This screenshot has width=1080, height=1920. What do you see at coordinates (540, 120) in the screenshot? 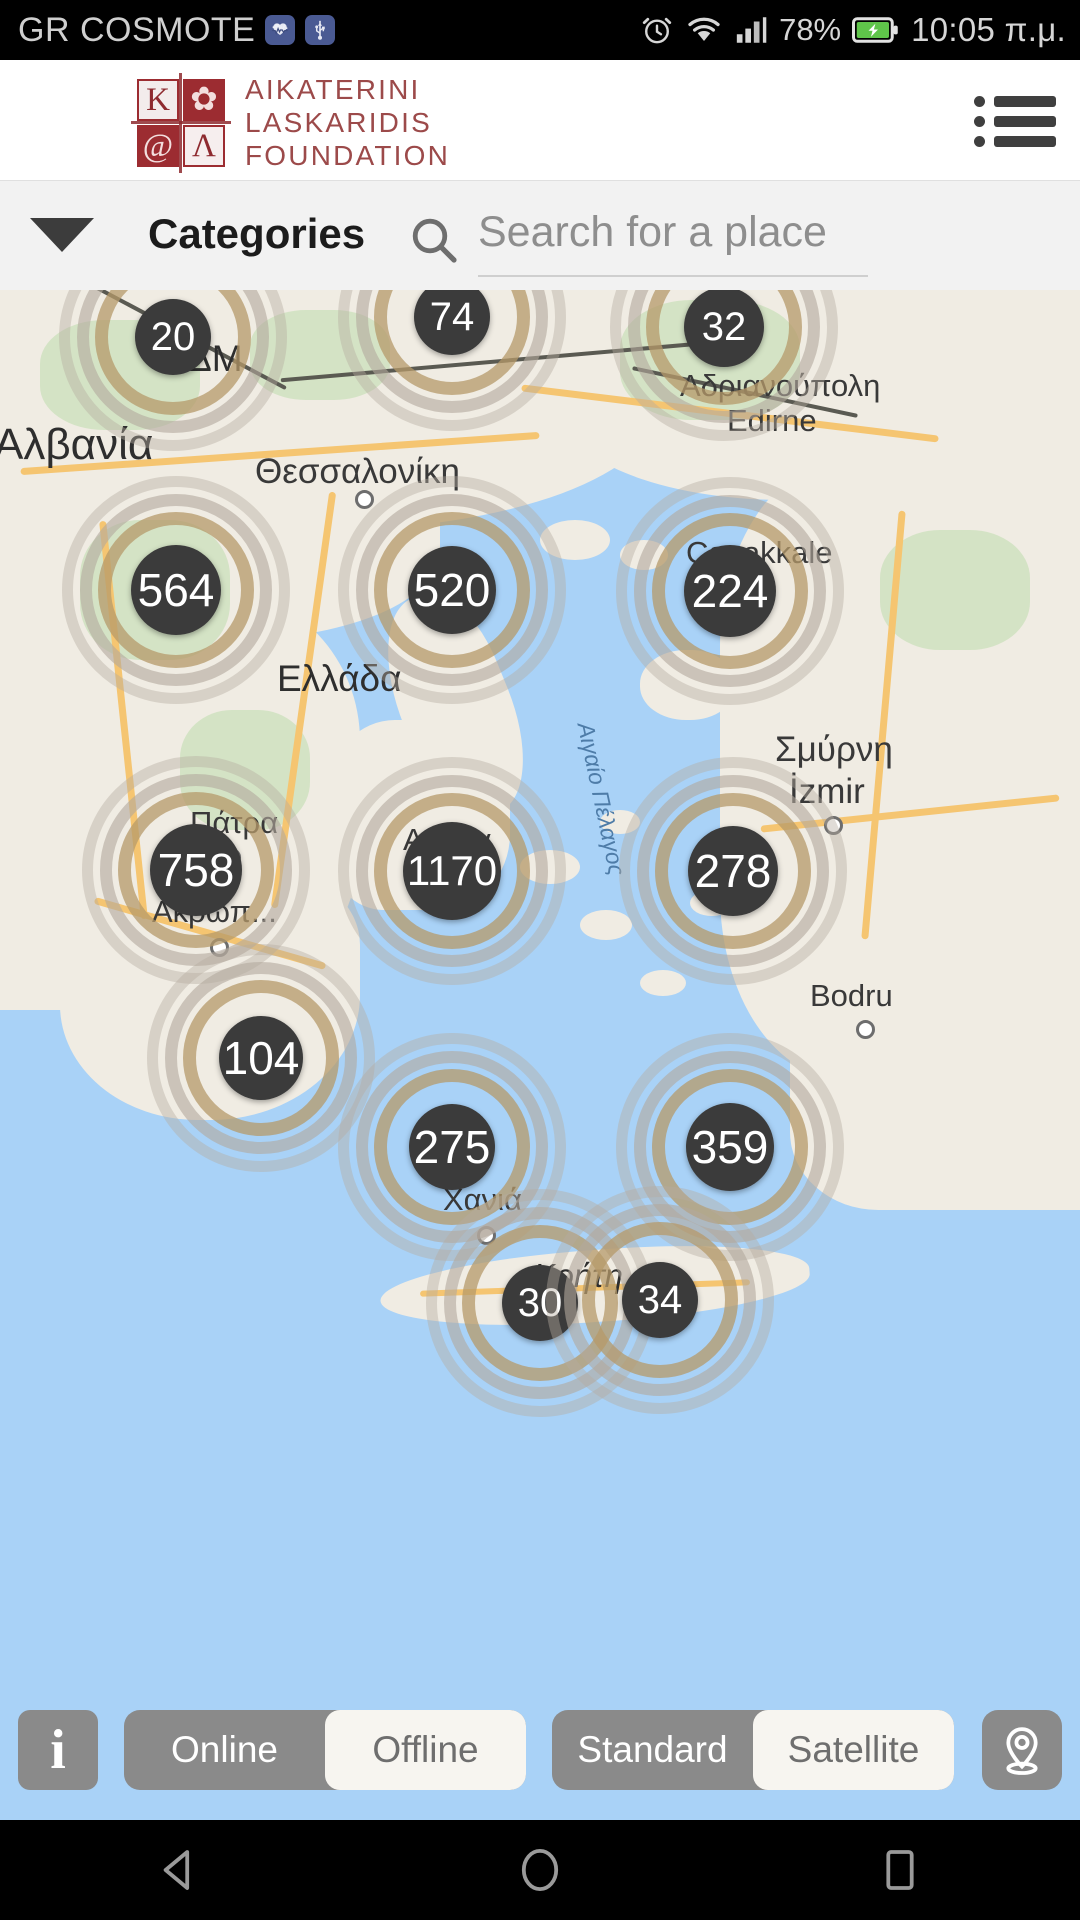
I see `app-header: Κ ✿ @ Λ AIKATERINI LASKARIDIS FOUNDATION` at bounding box center [540, 120].